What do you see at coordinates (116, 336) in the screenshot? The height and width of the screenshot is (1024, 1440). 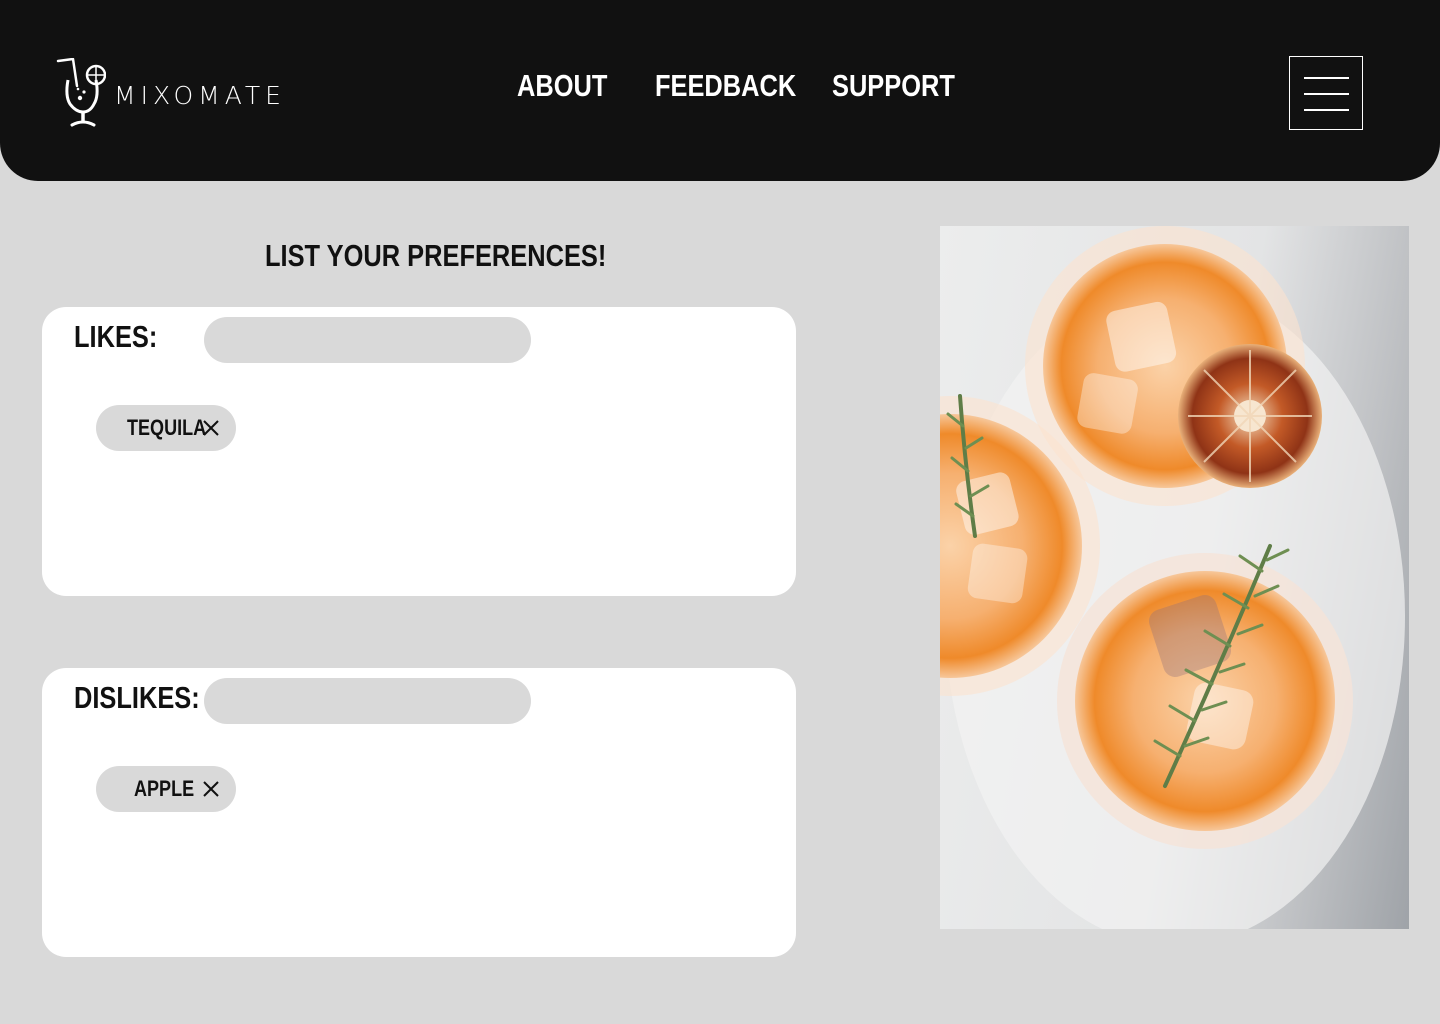 I see `likes-label: LIKES:` at bounding box center [116, 336].